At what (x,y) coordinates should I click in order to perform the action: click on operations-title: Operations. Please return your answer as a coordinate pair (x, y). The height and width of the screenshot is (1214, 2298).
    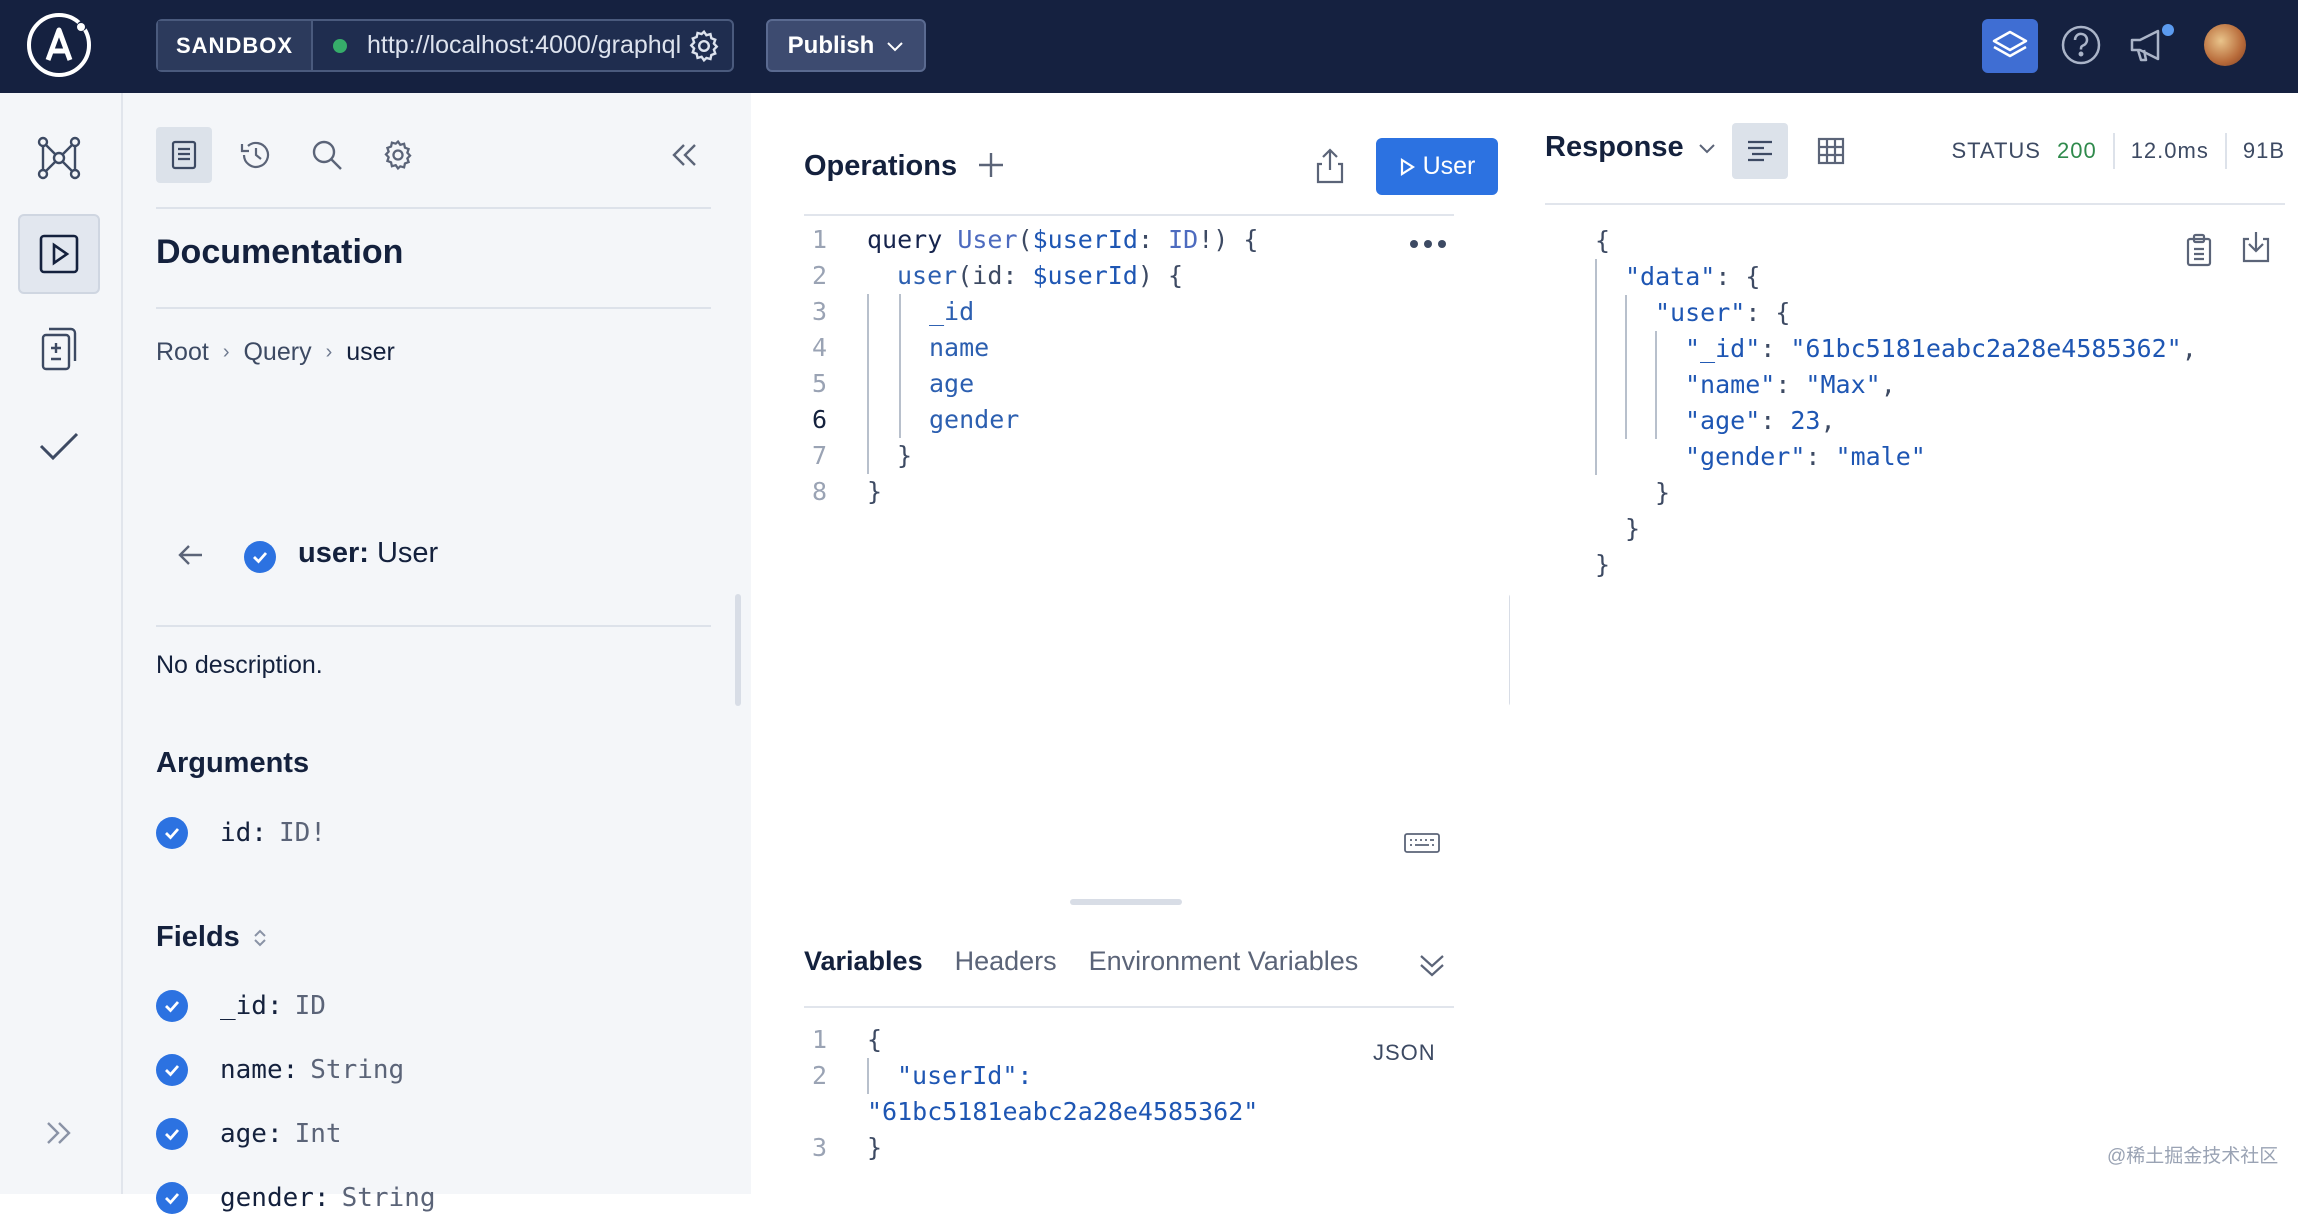
    Looking at the image, I should click on (881, 166).